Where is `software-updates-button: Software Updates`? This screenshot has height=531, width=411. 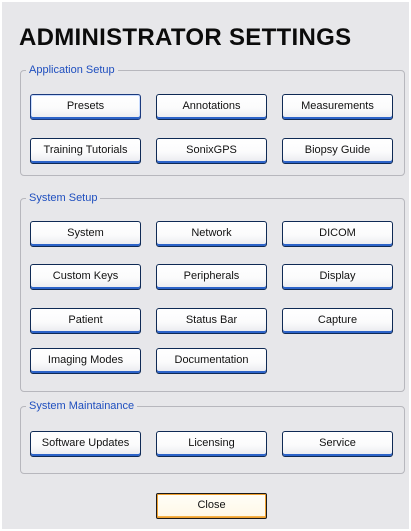
software-updates-button: Software Updates is located at coordinates (85, 444).